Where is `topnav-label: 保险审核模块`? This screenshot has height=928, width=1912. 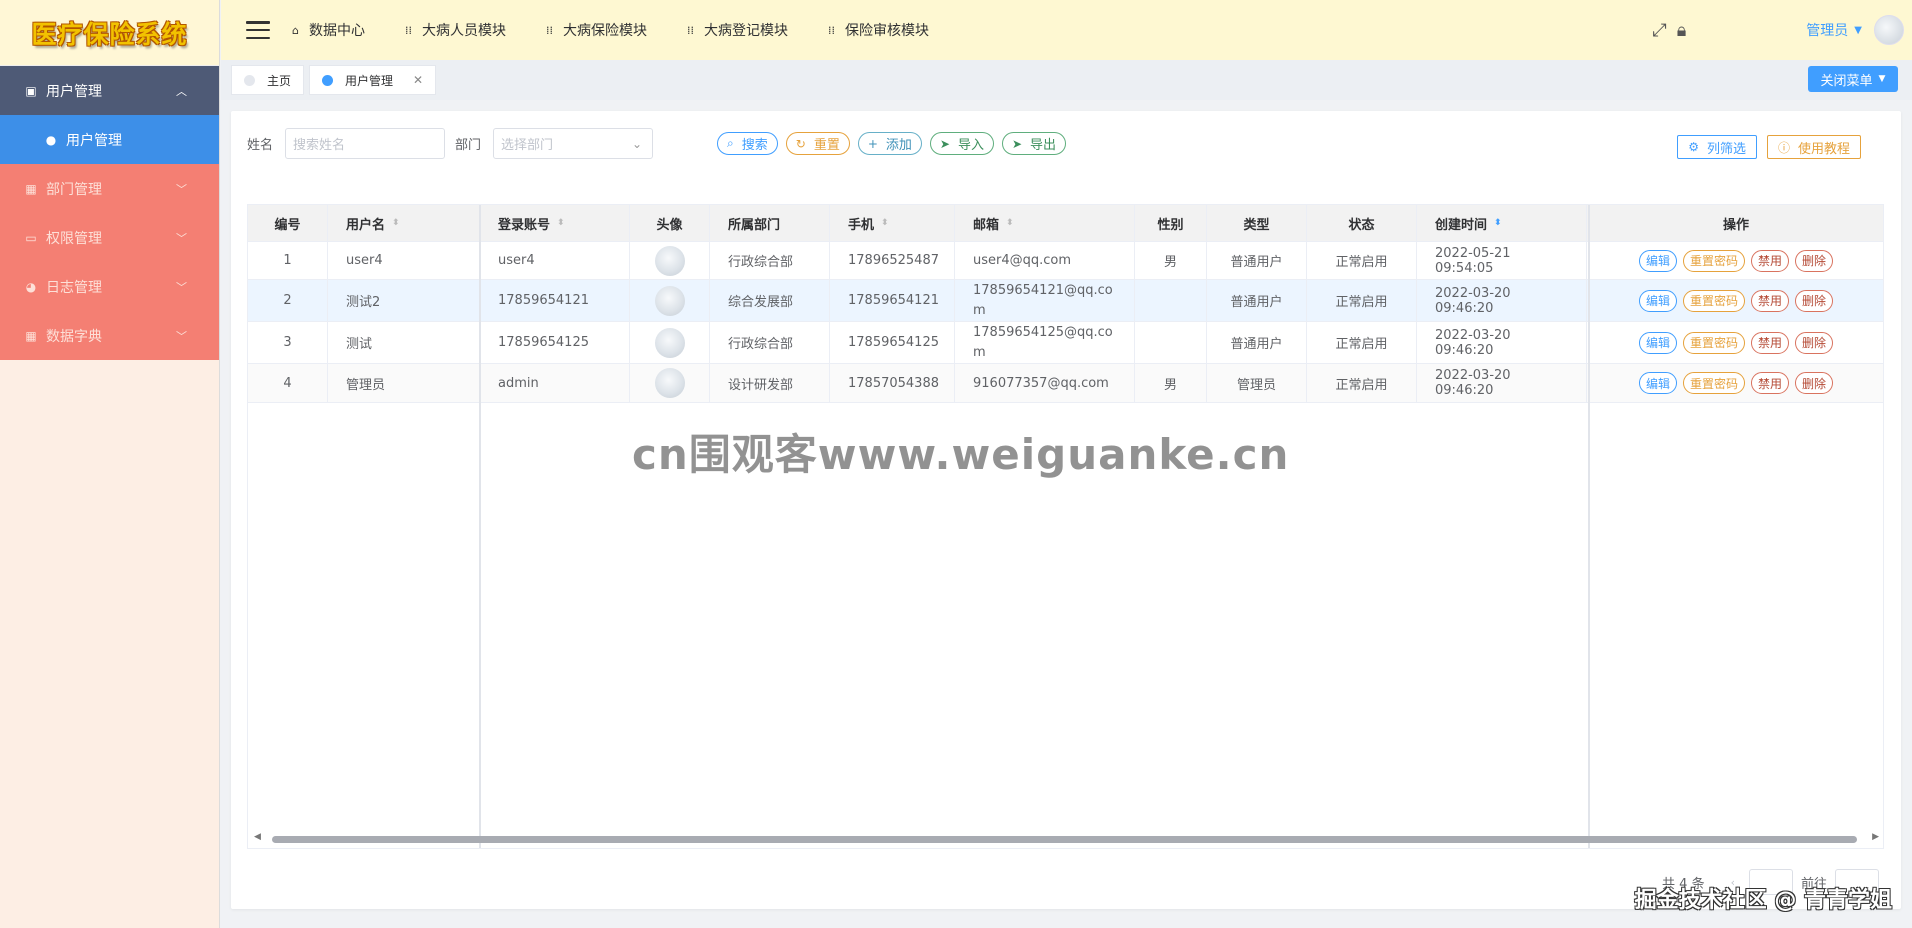 topnav-label: 保险审核模块 is located at coordinates (886, 31).